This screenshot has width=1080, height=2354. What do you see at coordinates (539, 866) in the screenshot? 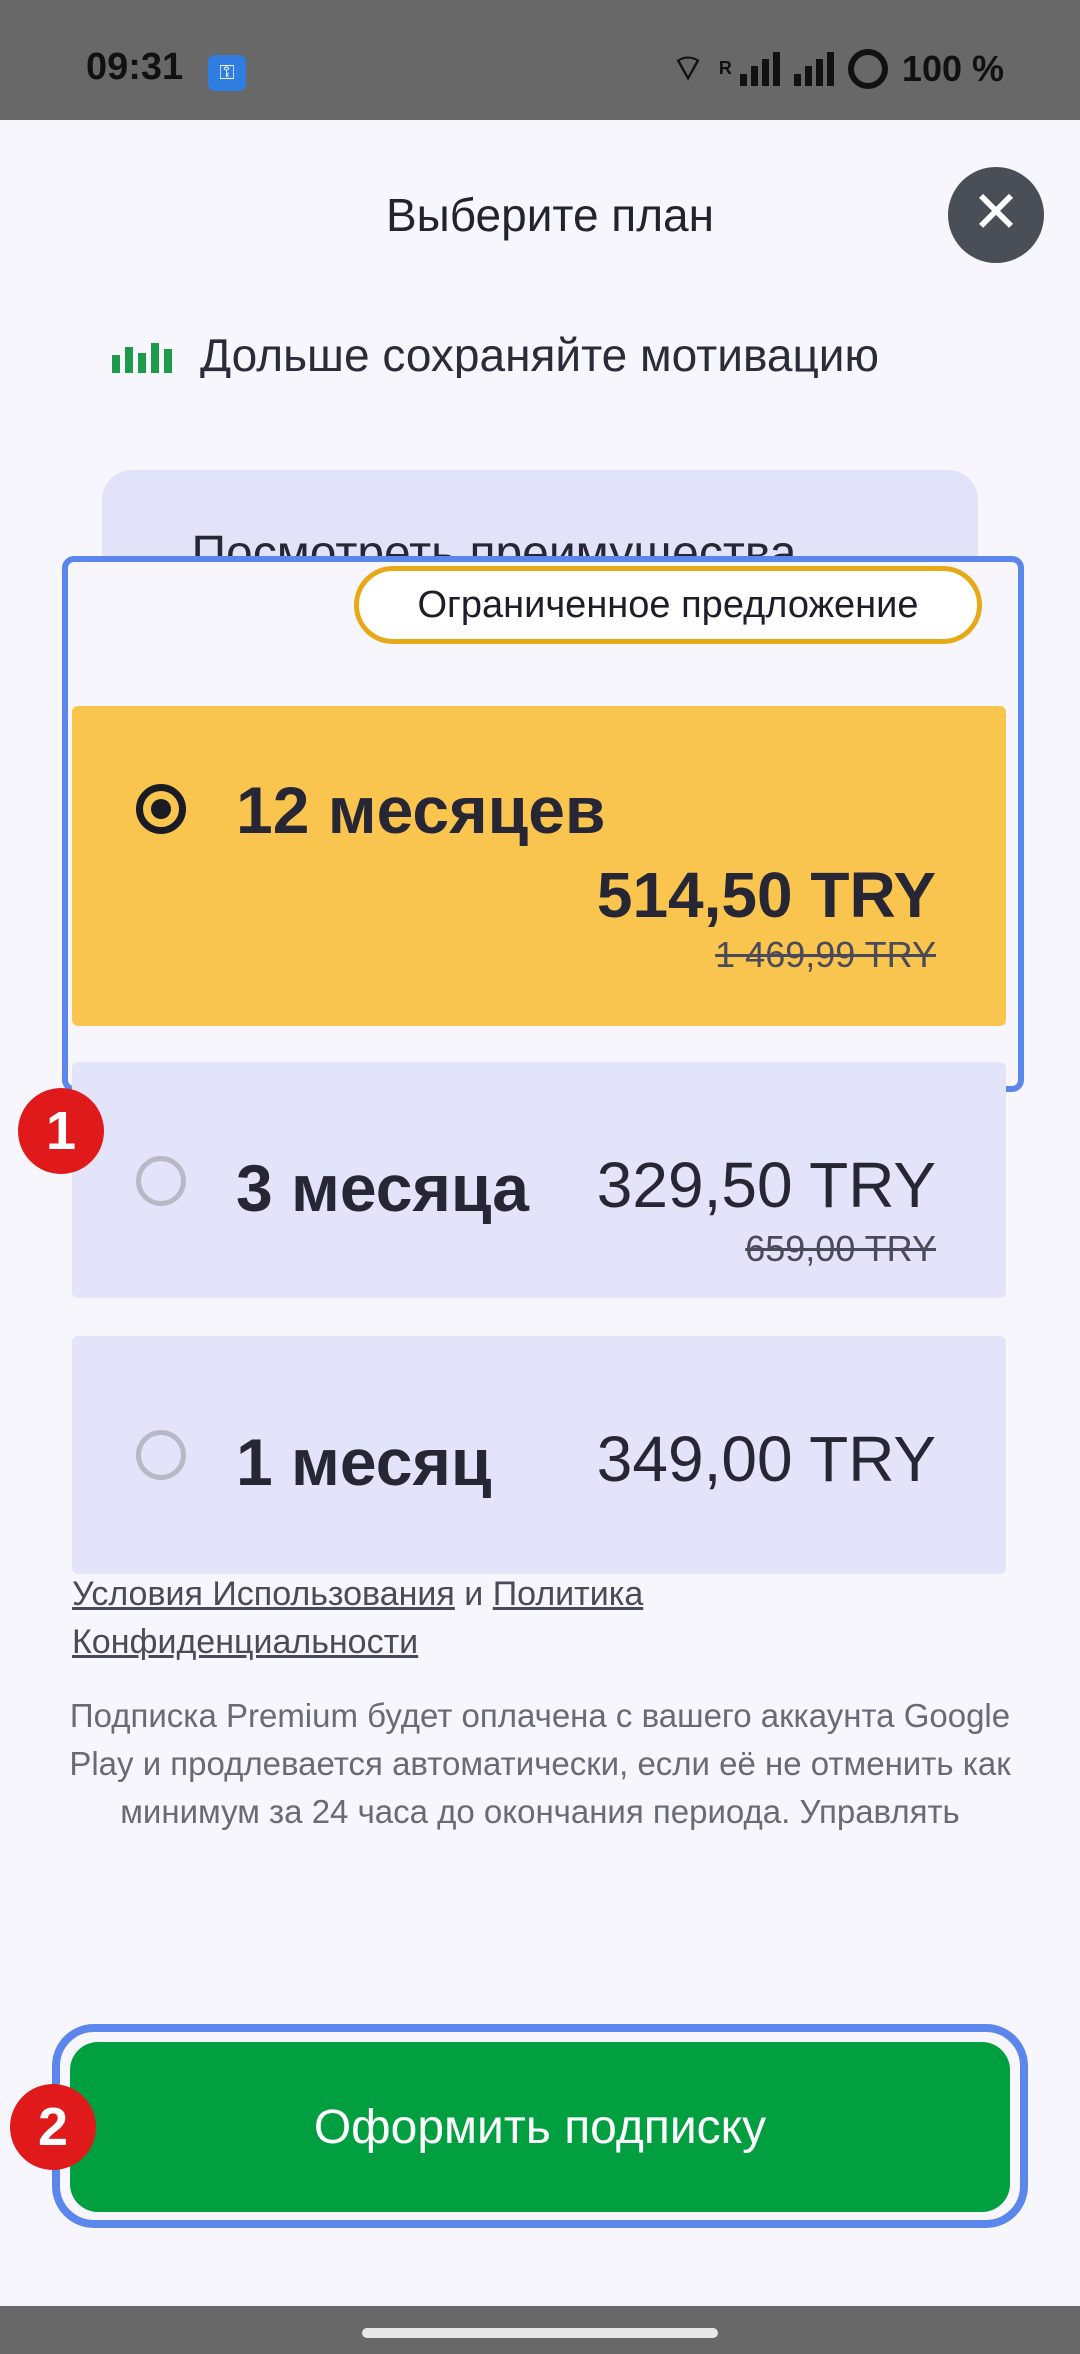
I see `plan-option-12-months: 12 месяцев 514,50 TRY 1 469,99 TRY` at bounding box center [539, 866].